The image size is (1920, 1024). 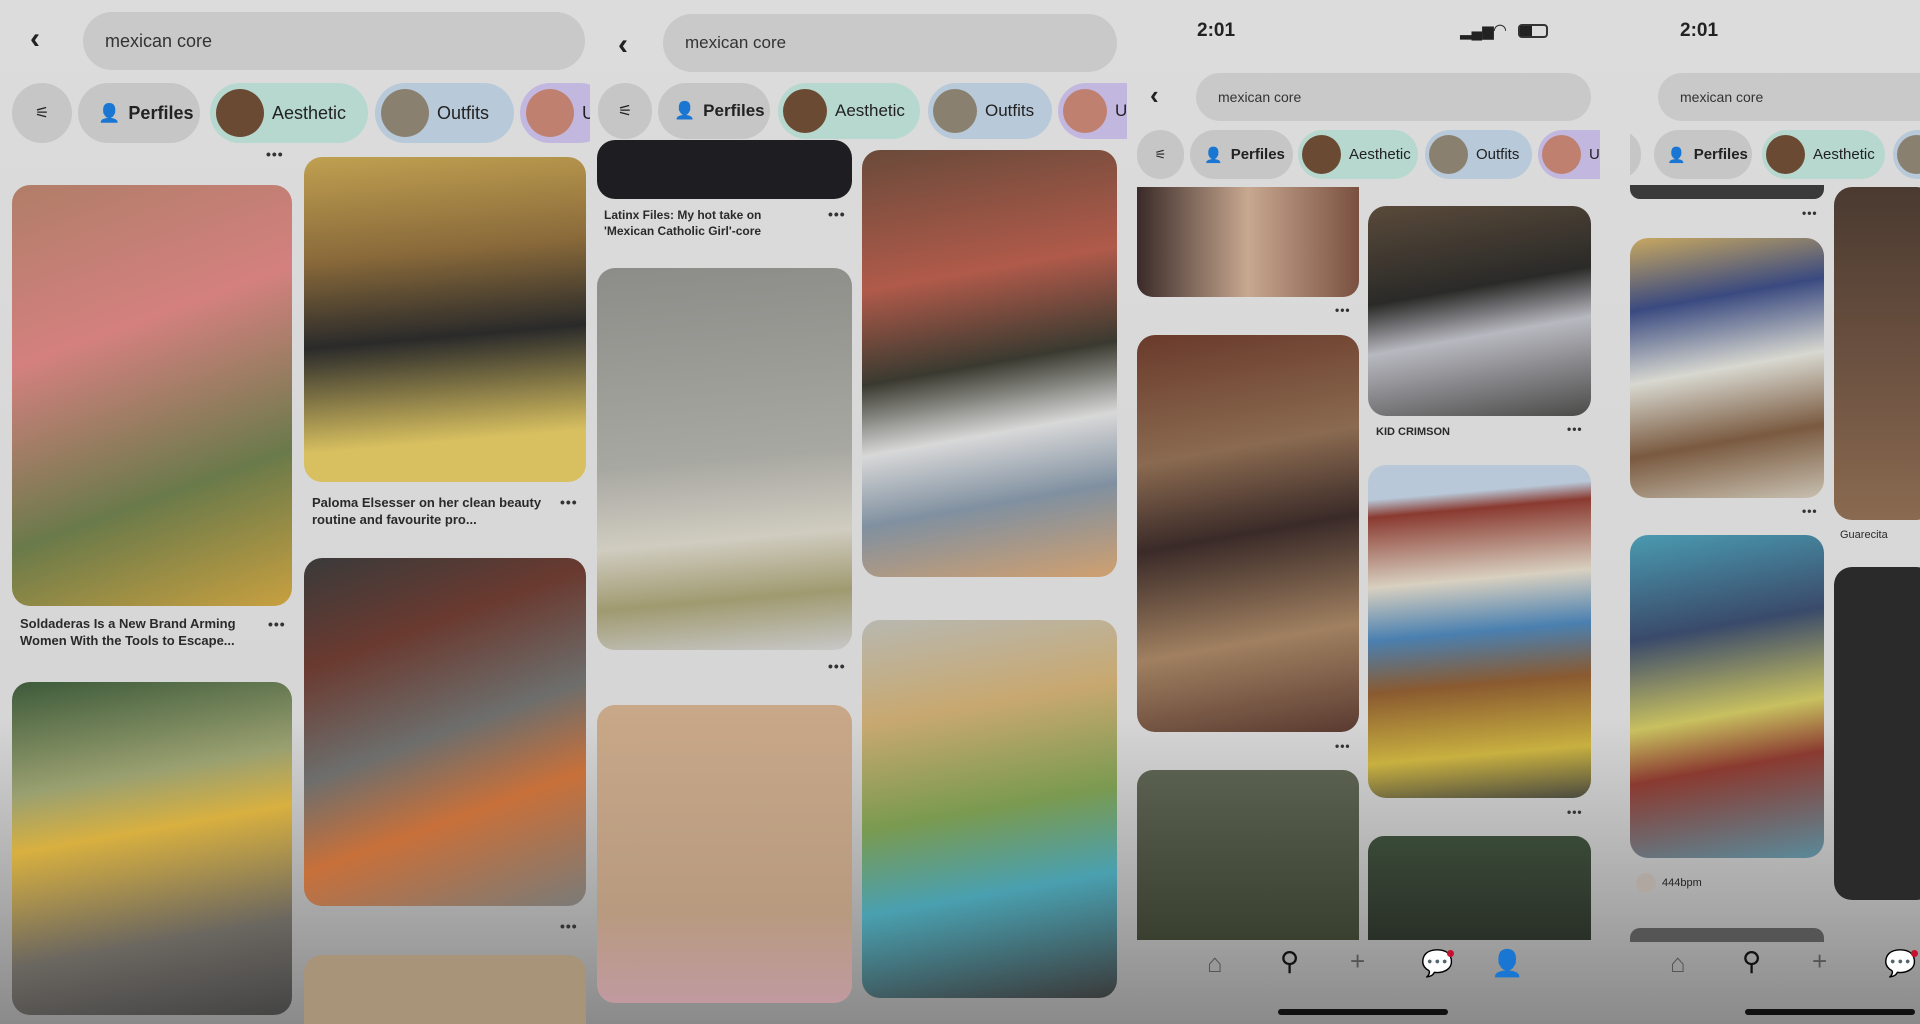 What do you see at coordinates (1864, 535) in the screenshot?
I see `pin-caption: Guarecita` at bounding box center [1864, 535].